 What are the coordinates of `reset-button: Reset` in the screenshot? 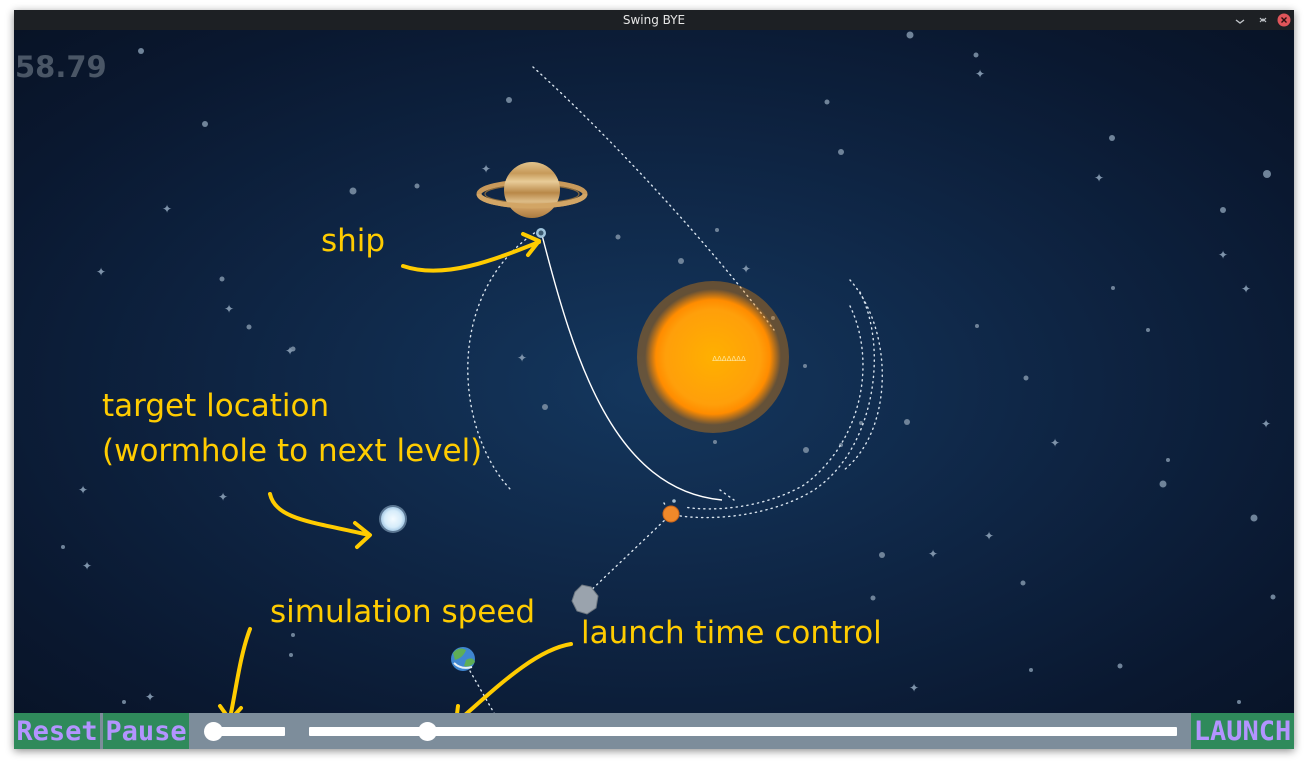 It's located at (57, 731).